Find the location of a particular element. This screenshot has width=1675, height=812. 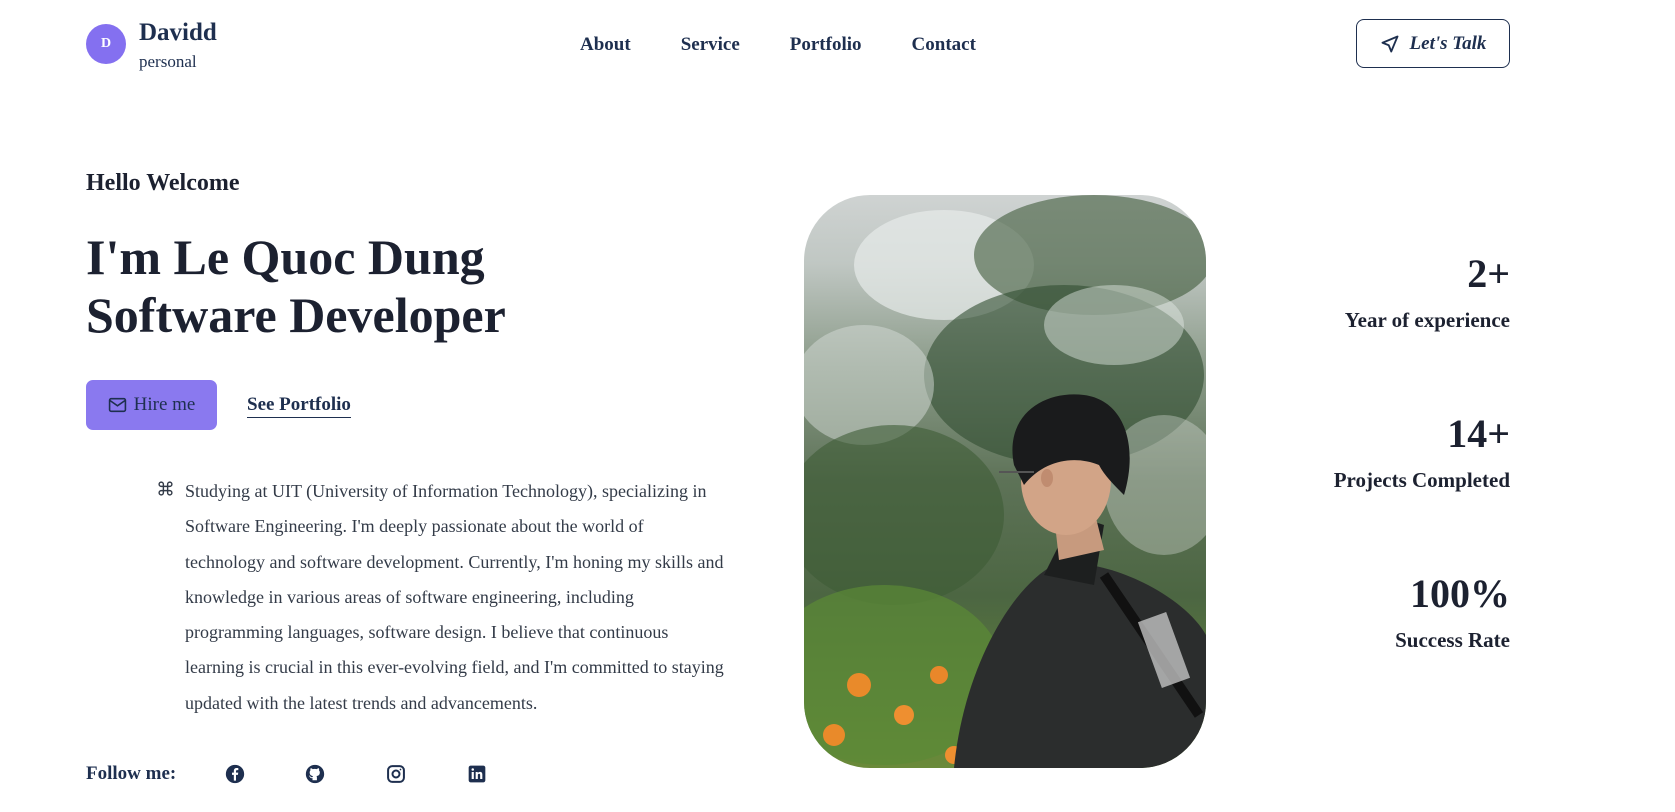

lets-talk-button: Let's Talk is located at coordinates (1433, 43).